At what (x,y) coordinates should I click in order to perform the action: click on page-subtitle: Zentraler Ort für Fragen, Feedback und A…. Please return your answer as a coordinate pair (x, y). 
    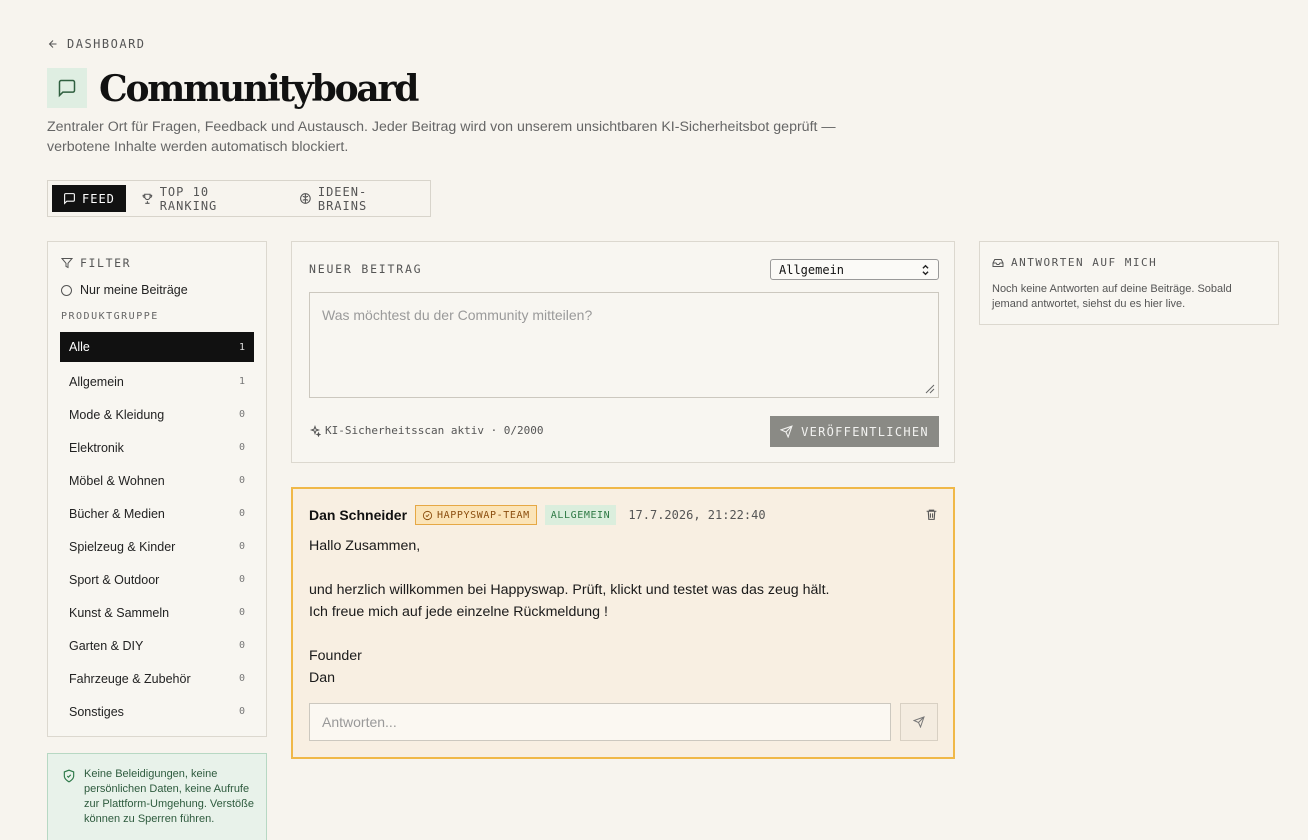
    Looking at the image, I should click on (441, 137).